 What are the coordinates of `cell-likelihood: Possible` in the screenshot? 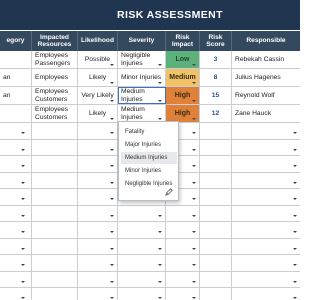 It's located at (98, 59).